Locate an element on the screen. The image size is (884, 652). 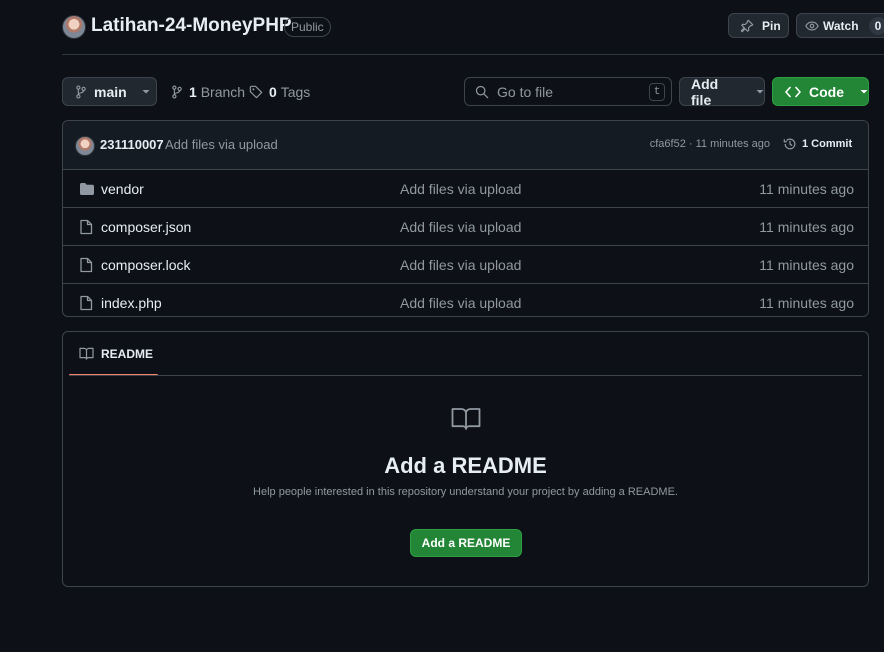
pin-button: Pin is located at coordinates (758, 25).